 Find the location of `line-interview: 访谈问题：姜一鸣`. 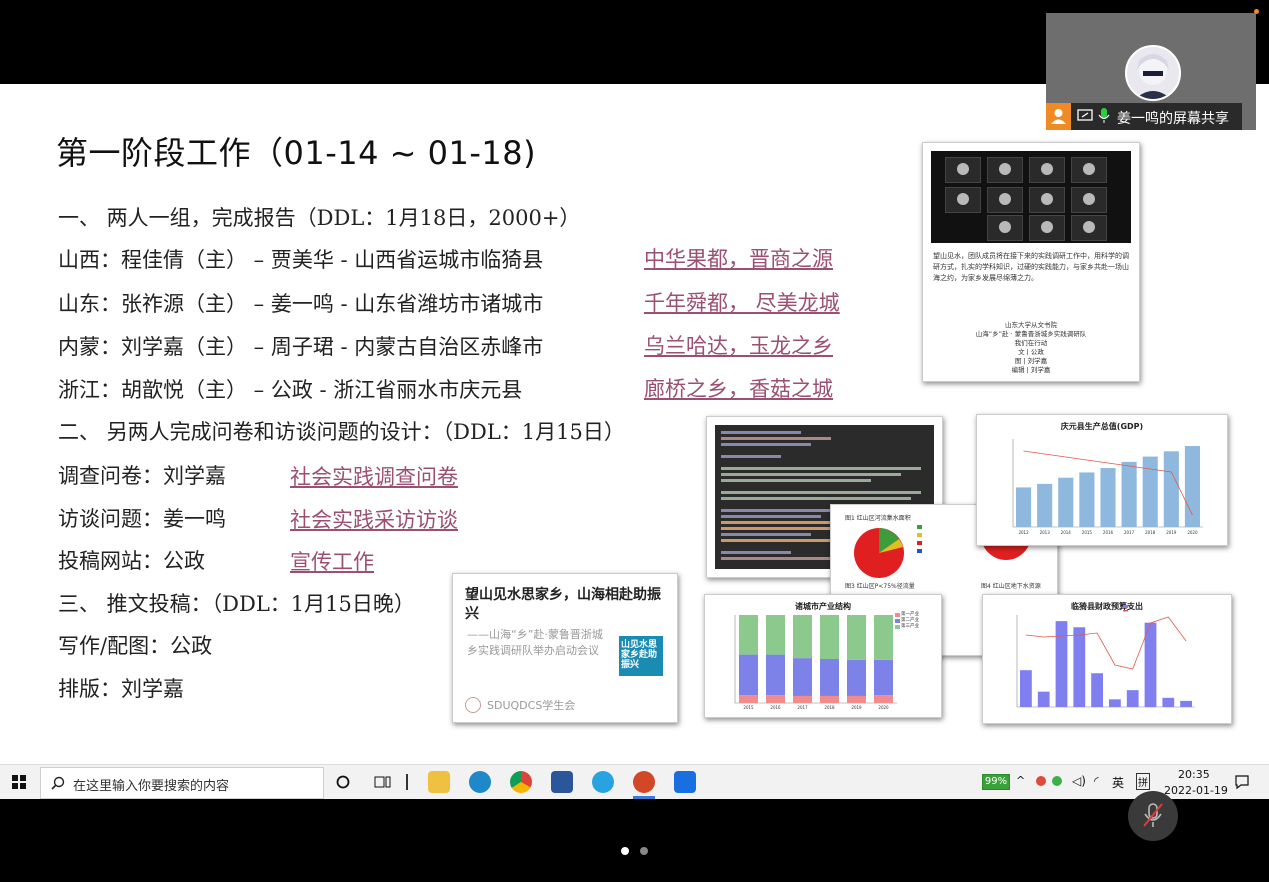

line-interview: 访谈问题：姜一鸣 is located at coordinates (142, 519).